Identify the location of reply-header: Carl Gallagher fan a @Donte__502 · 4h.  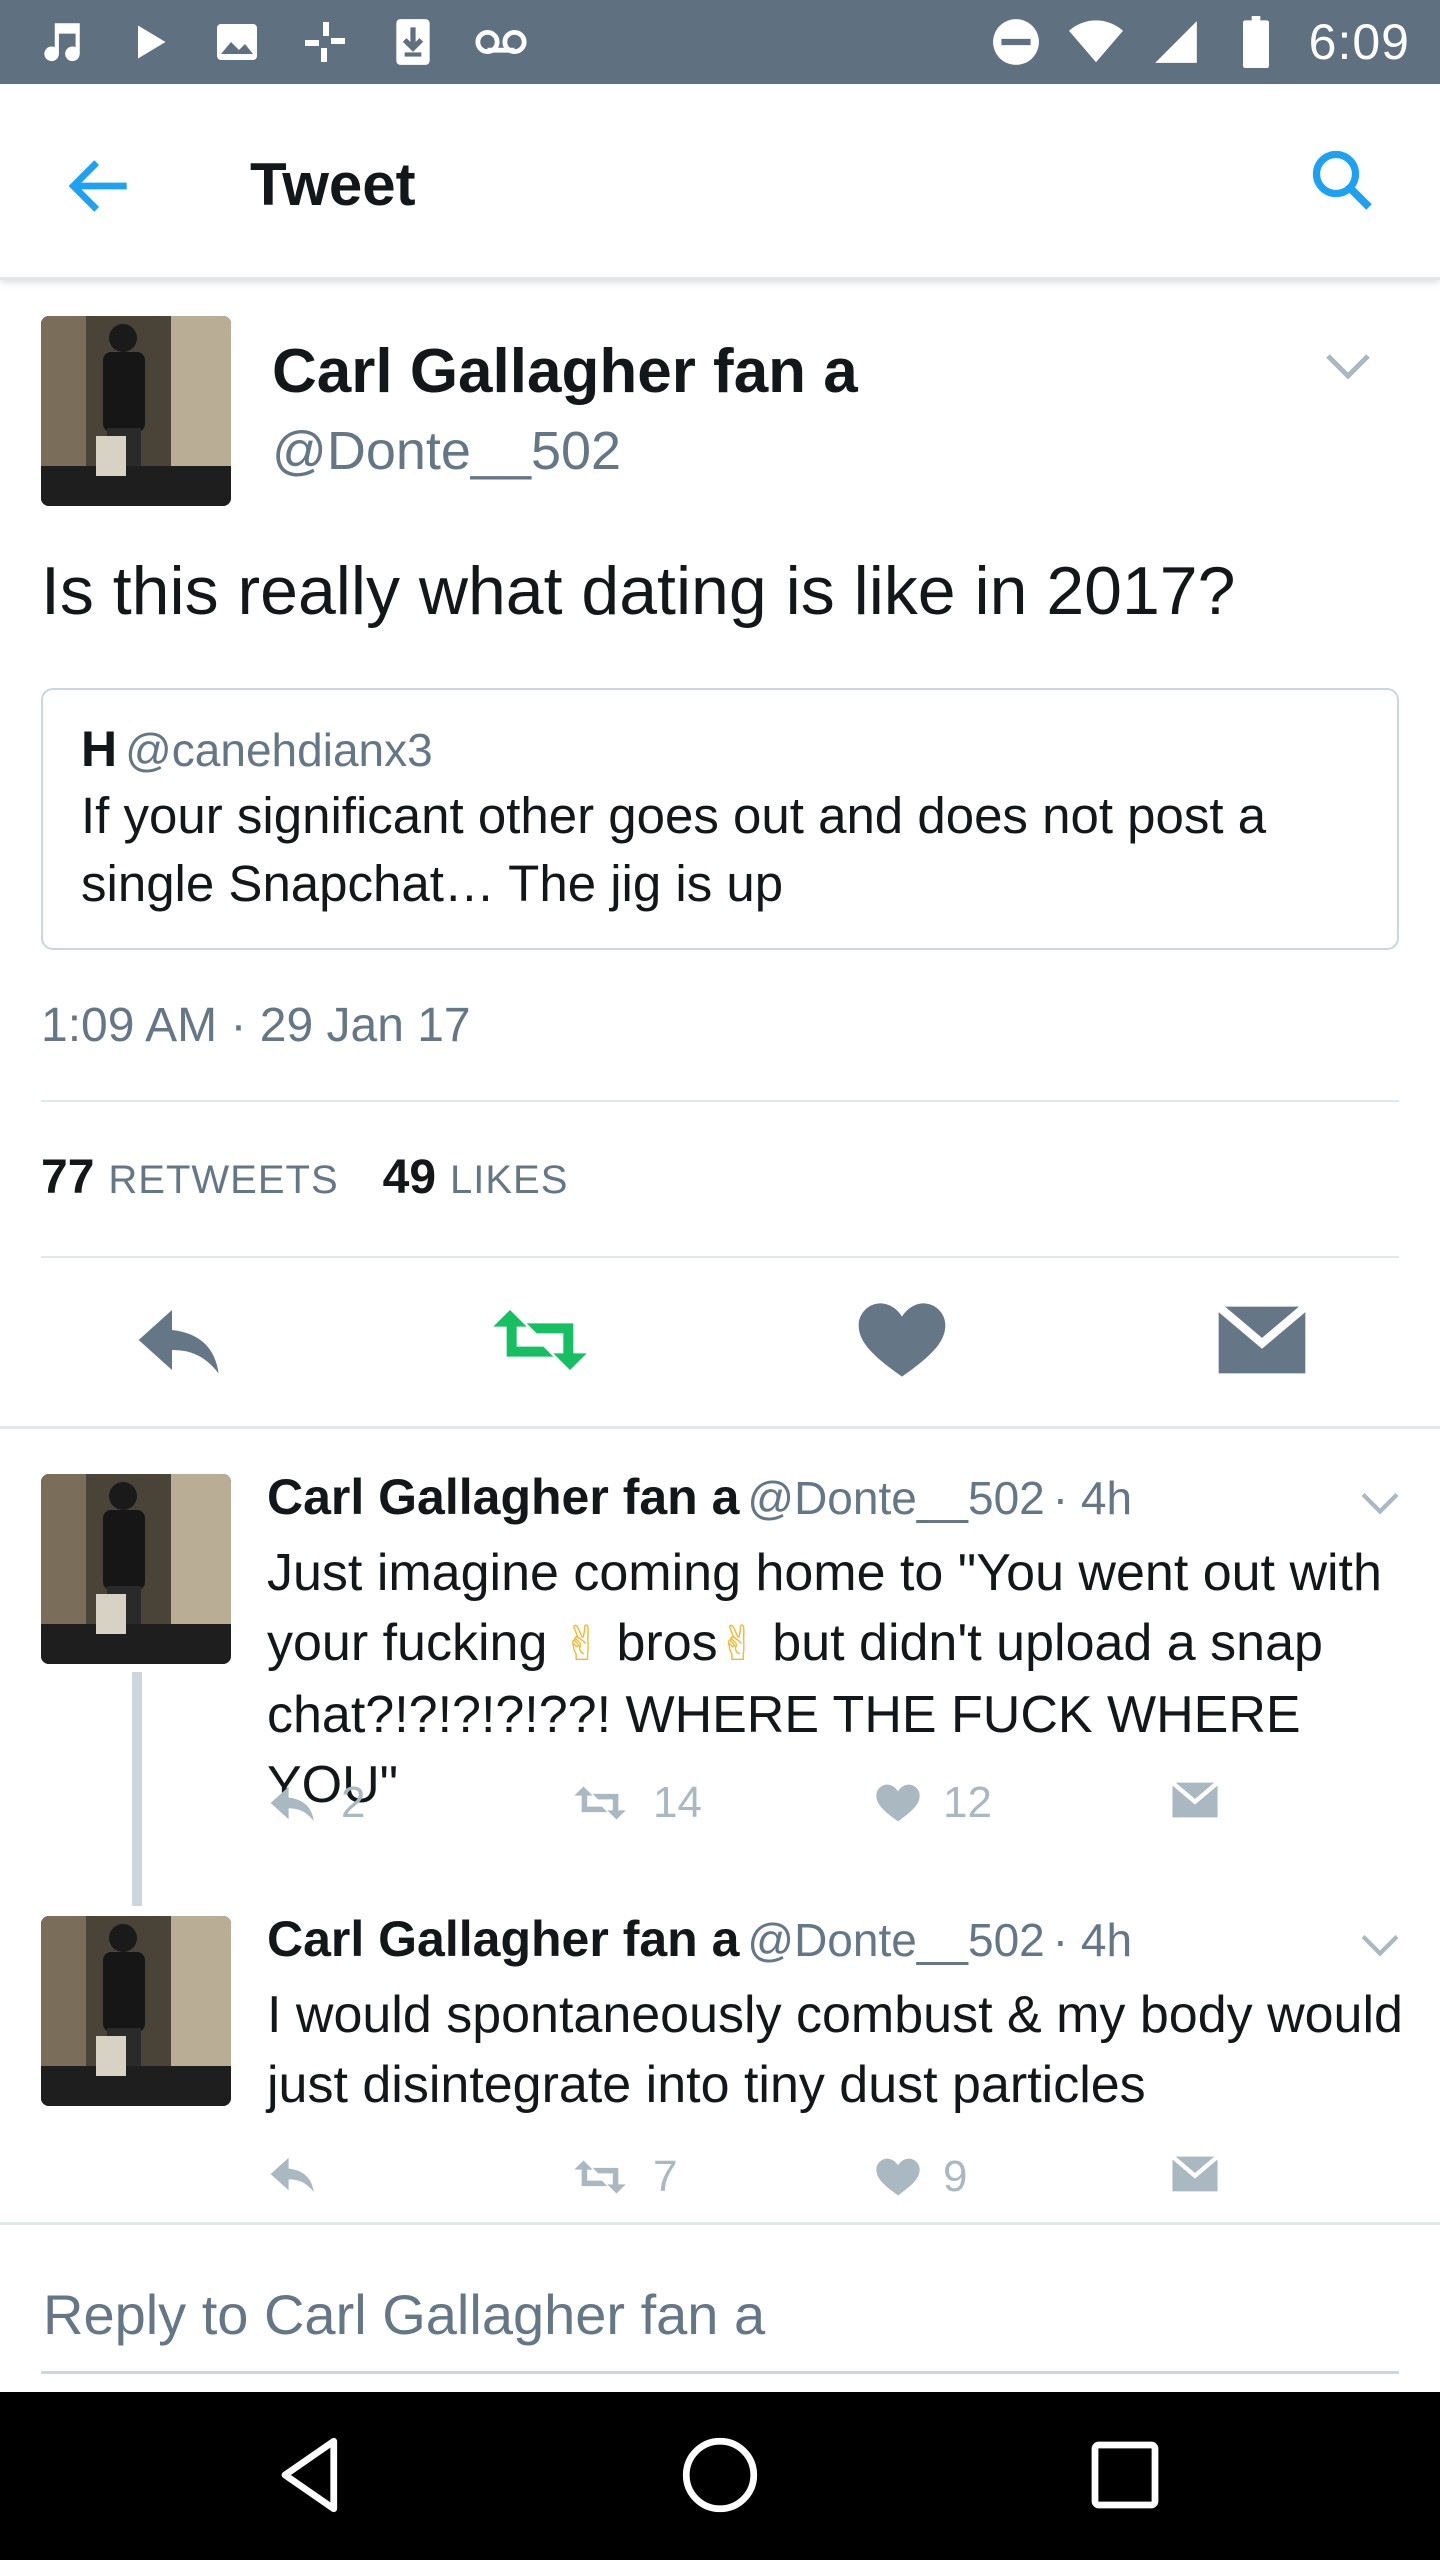
(699, 1939).